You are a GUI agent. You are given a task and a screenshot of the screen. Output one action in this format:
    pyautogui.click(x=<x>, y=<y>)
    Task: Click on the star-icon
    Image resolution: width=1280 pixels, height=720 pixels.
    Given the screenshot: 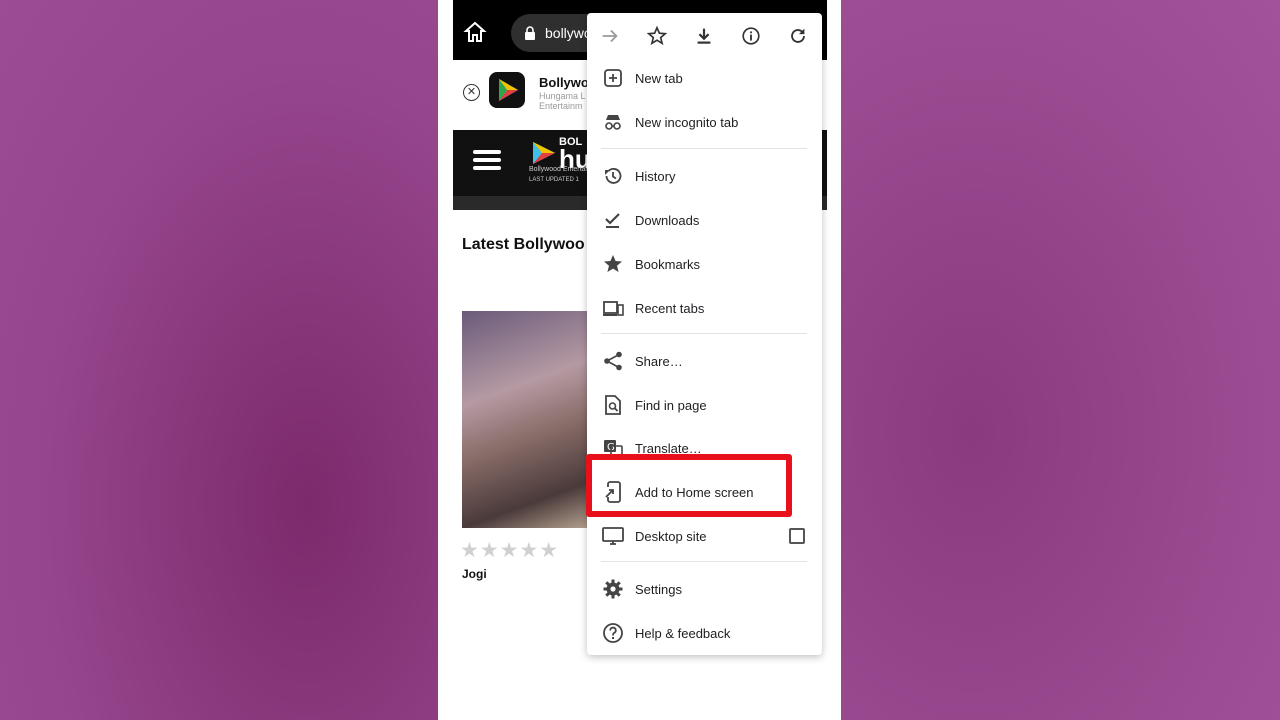 What is the action you would take?
    pyautogui.click(x=613, y=264)
    